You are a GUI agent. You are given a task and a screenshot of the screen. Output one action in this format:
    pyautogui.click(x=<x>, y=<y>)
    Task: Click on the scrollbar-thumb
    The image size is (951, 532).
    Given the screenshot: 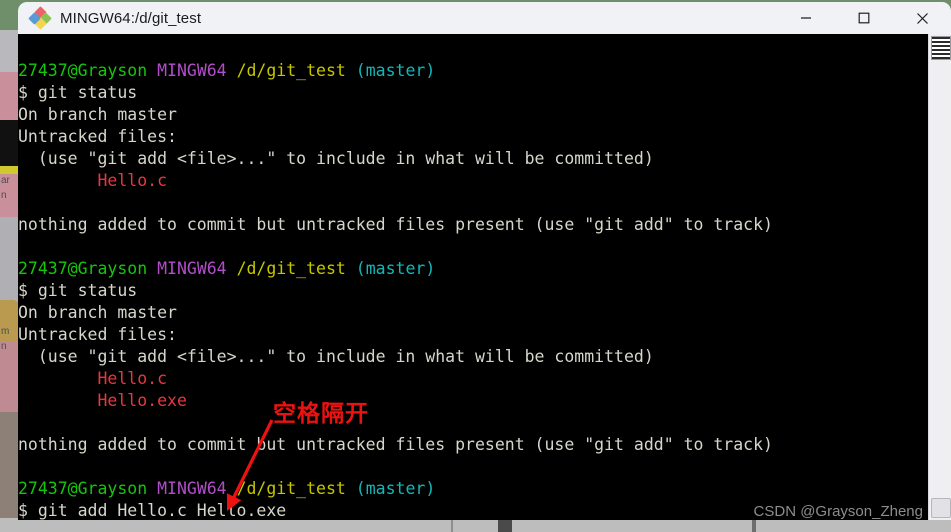 What is the action you would take?
    pyautogui.click(x=941, y=48)
    